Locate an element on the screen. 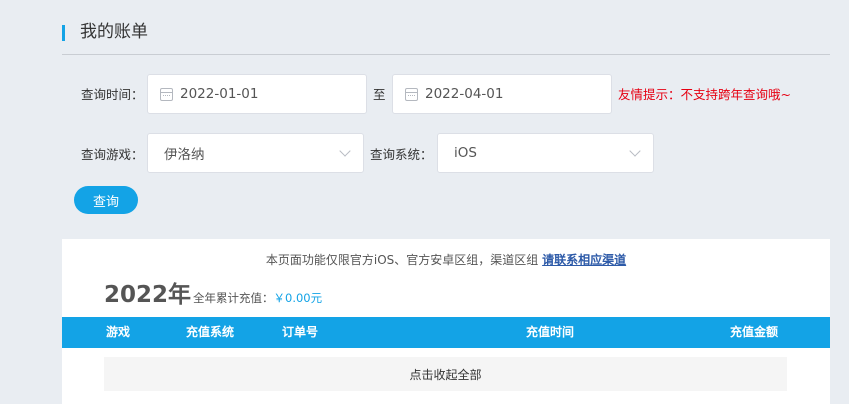  column-header-order-no: 订单号 is located at coordinates (300, 332).